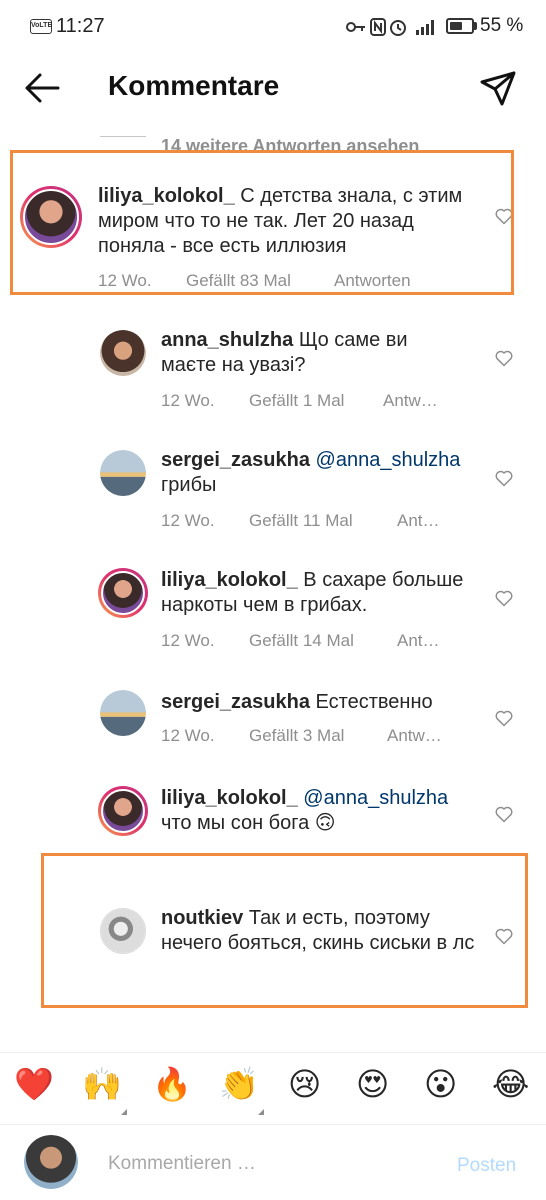 This screenshot has width=546, height=1200. I want to click on header: Kommentare, so click(273, 89).